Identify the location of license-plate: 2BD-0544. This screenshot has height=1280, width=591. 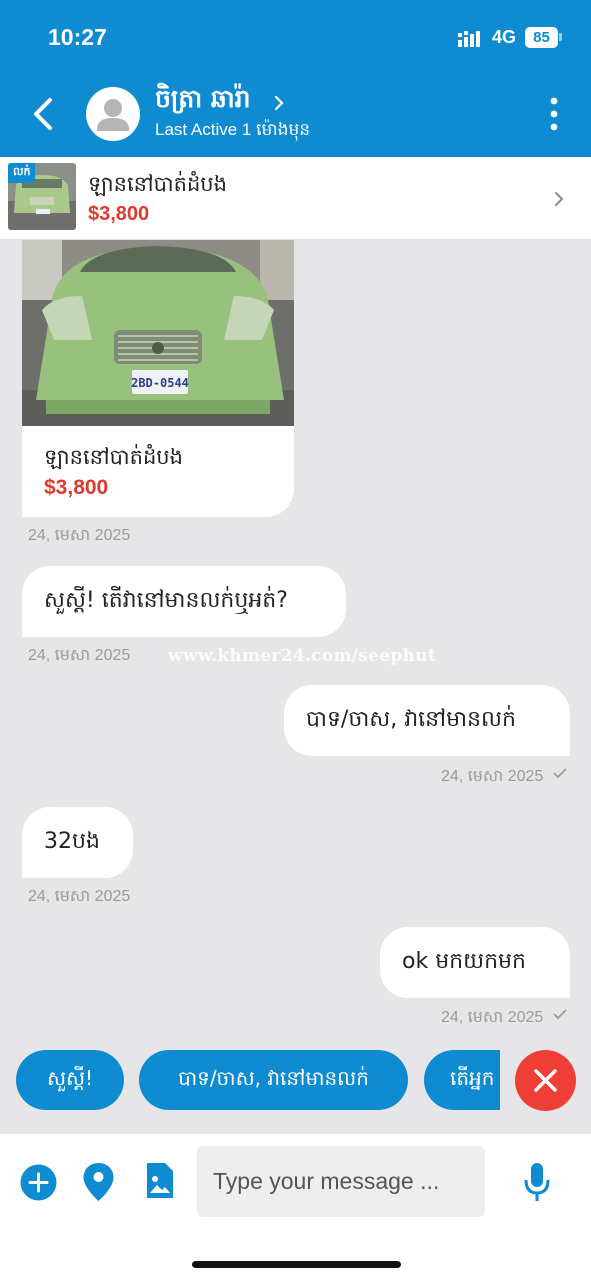
(160, 383).